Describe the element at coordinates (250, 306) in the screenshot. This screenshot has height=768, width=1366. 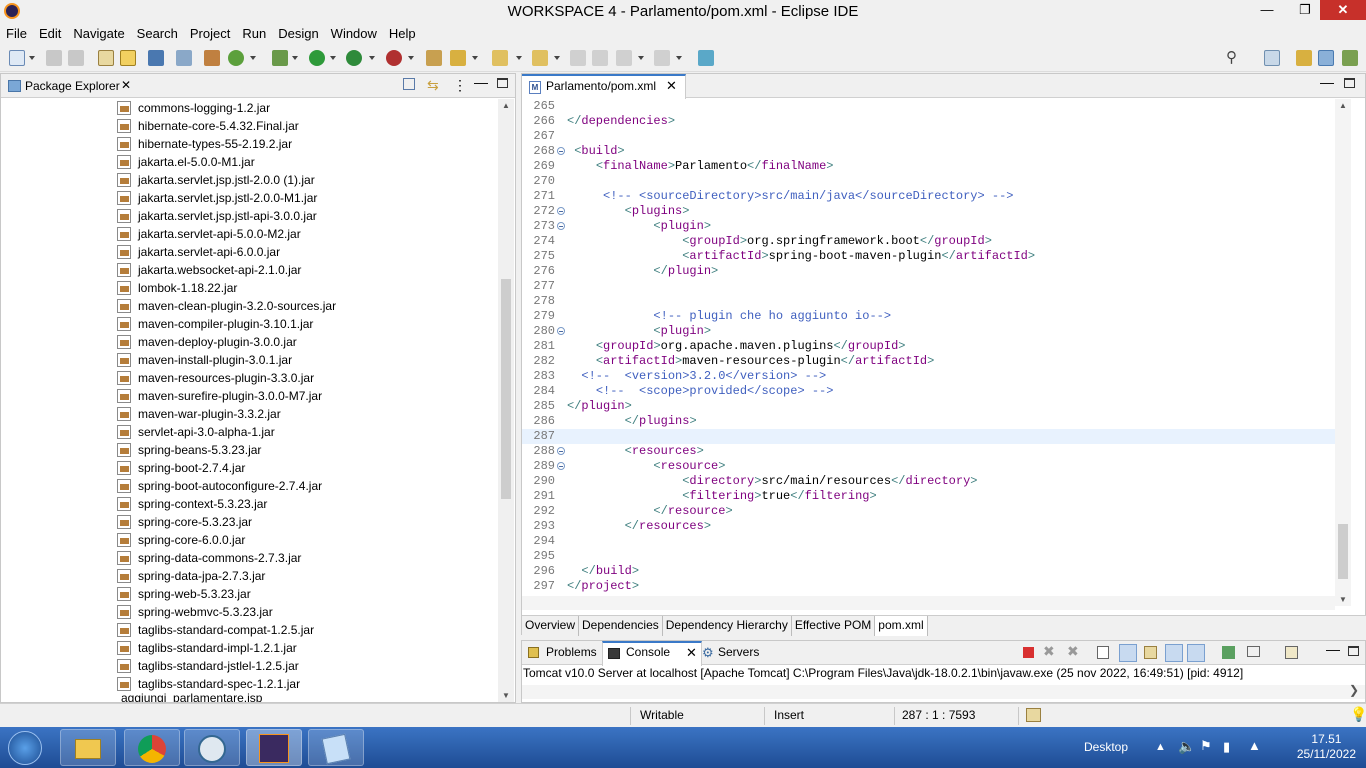
I see `tree-item: maven-clean-plugin-3.2.0-sources.jar` at that location.